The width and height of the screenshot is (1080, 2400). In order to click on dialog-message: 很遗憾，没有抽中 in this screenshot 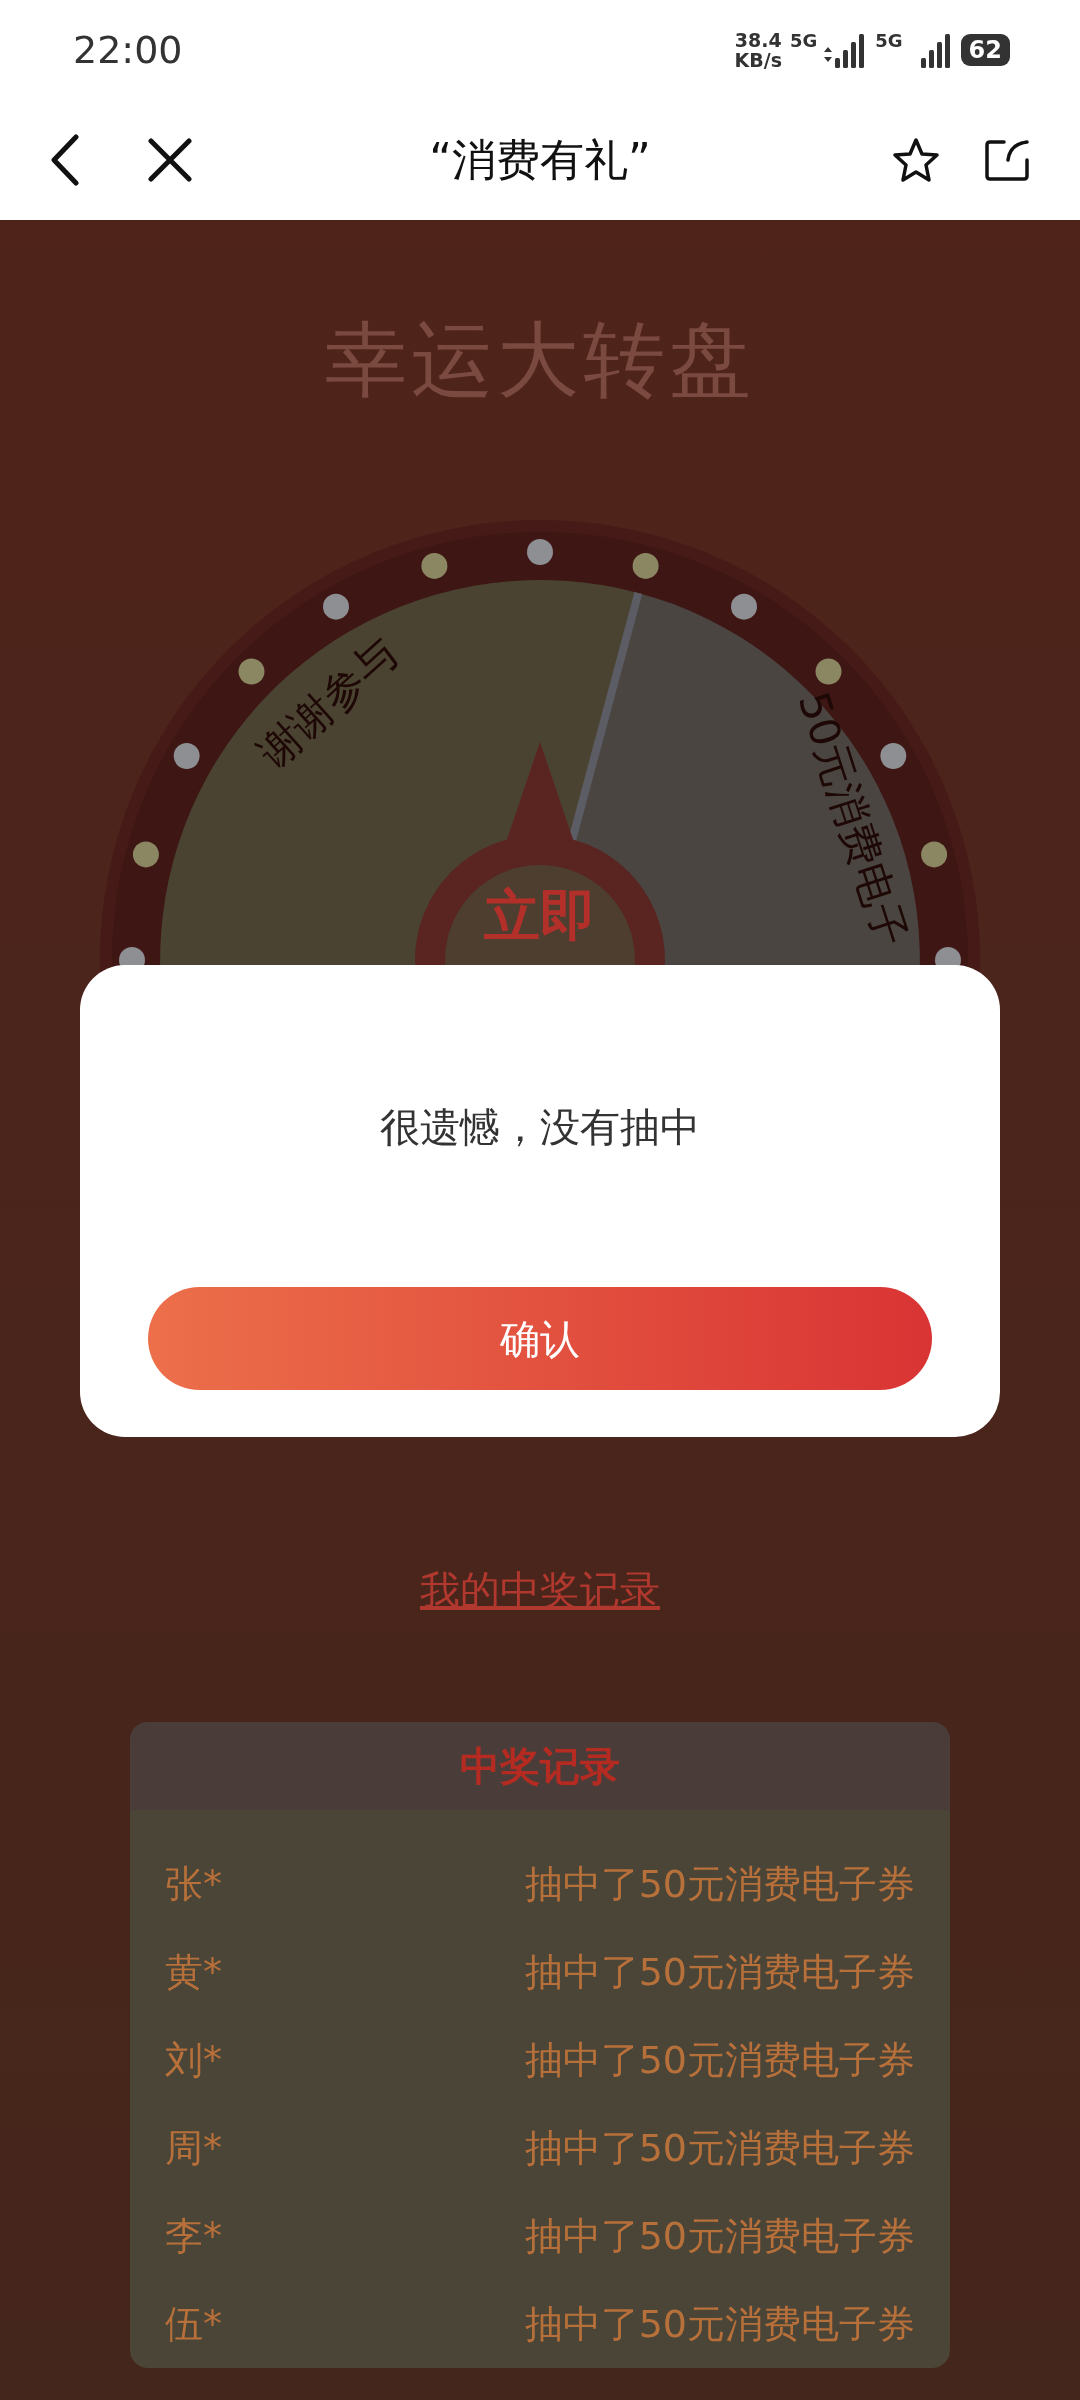, I will do `click(540, 1127)`.